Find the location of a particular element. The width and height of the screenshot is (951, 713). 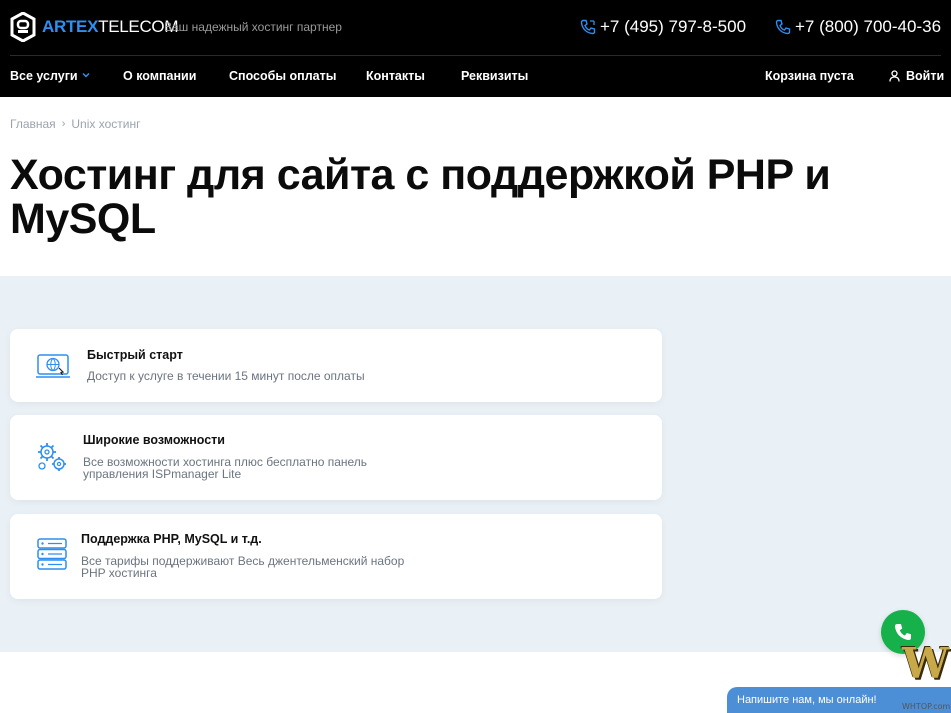

nav-item-payment: Способы оплаты is located at coordinates (282, 76).